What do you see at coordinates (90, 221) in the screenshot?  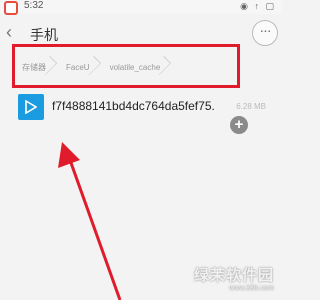 I see `red-arrow-annotation` at bounding box center [90, 221].